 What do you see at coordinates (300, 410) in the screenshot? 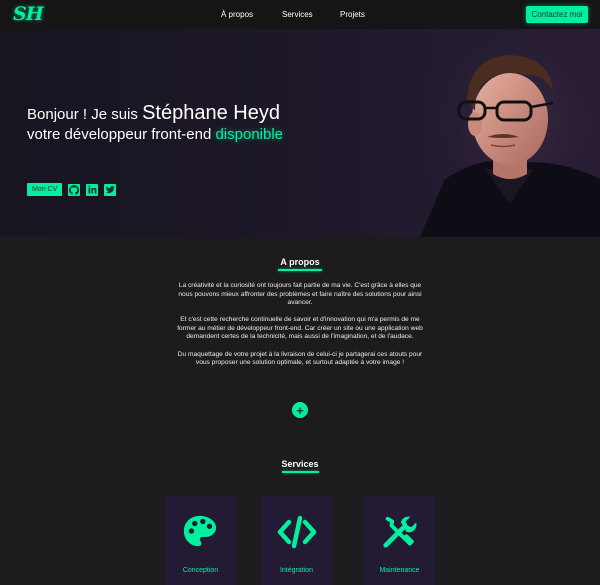
I see `read-more-button: +` at bounding box center [300, 410].